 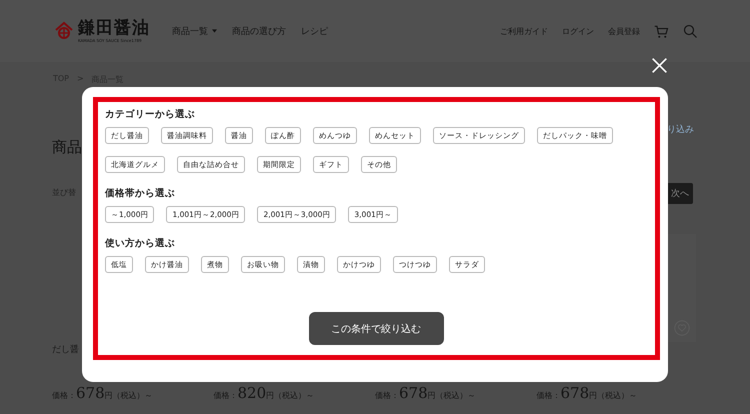 I want to click on section-title: 使い方から選ぶ, so click(x=140, y=243).